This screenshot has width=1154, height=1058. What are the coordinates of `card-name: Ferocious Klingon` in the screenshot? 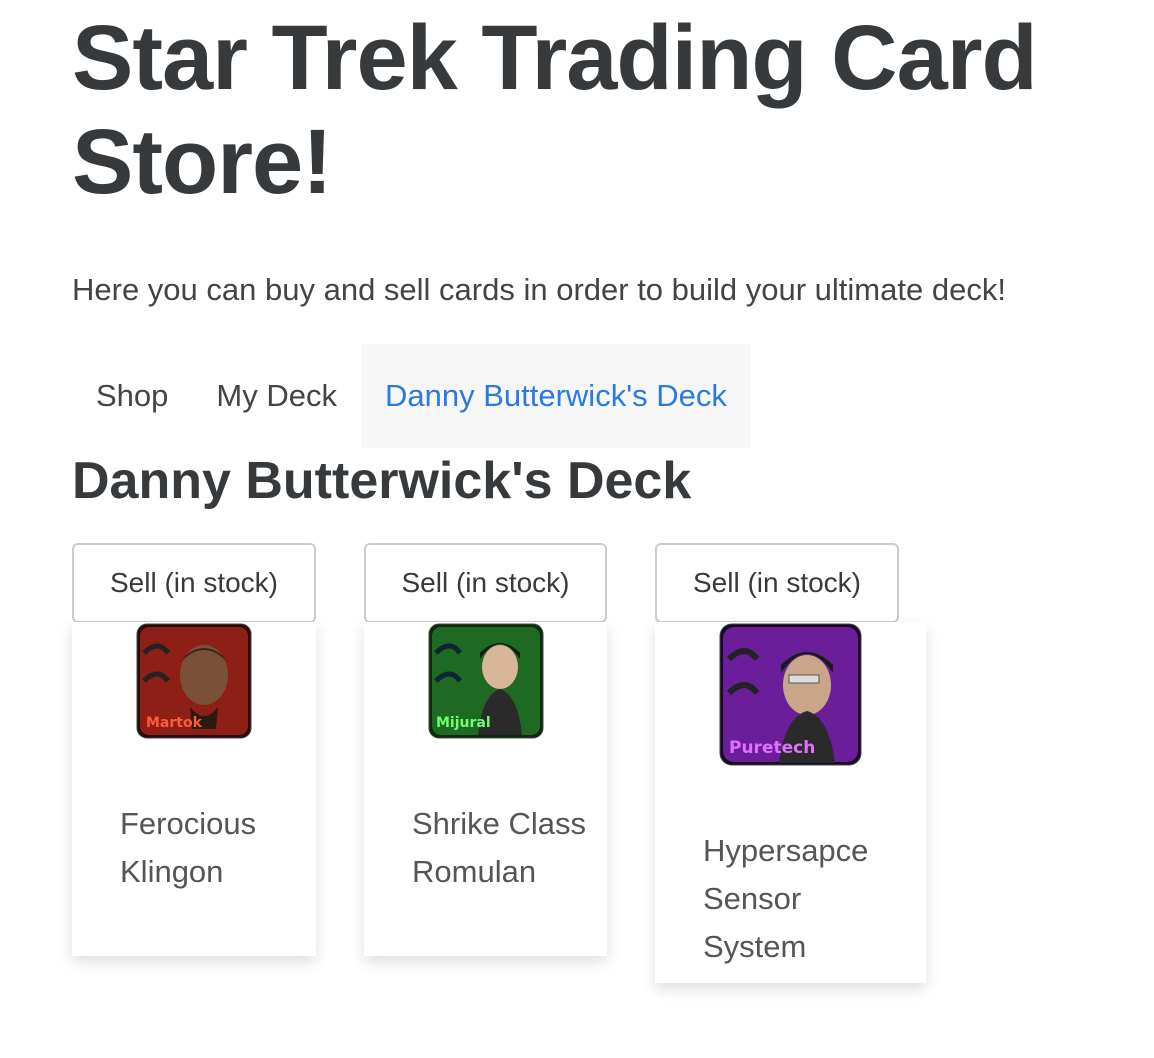 It's located at (188, 847).